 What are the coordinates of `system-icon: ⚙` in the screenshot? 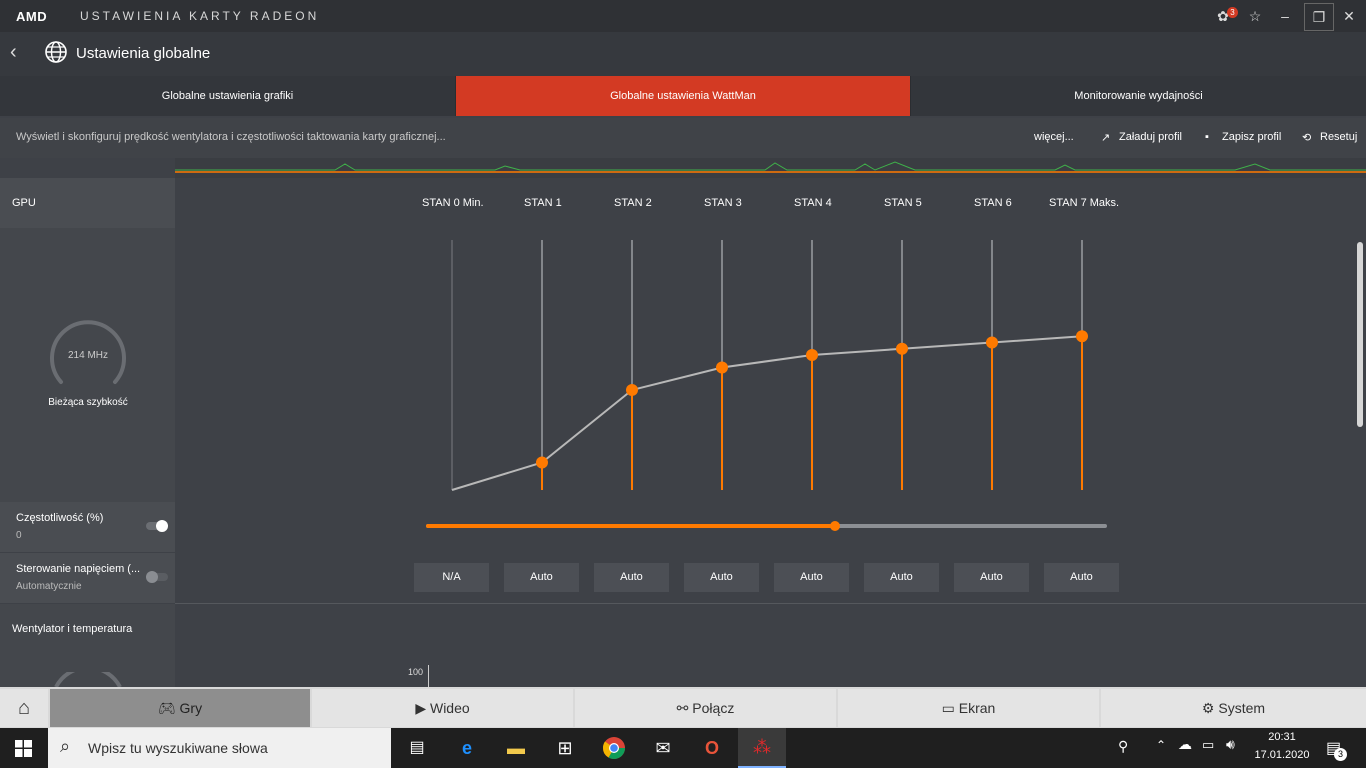 It's located at (1210, 708).